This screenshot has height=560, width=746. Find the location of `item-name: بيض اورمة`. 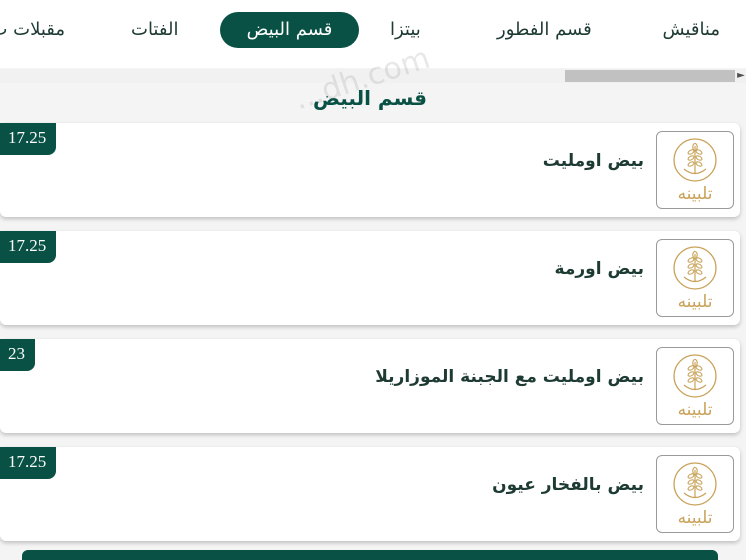

item-name: بيض اورمة is located at coordinates (599, 269).